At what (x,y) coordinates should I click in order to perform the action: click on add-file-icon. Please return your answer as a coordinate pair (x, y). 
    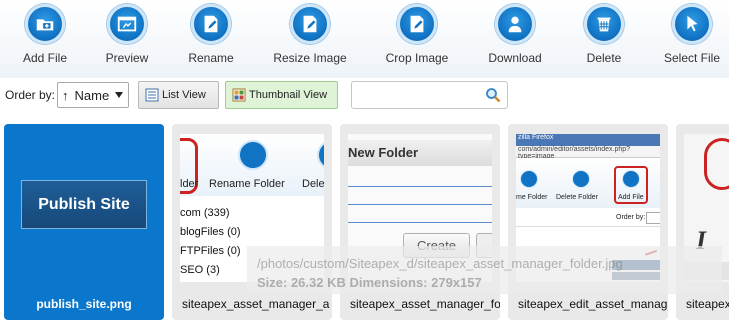
    Looking at the image, I should click on (45, 24).